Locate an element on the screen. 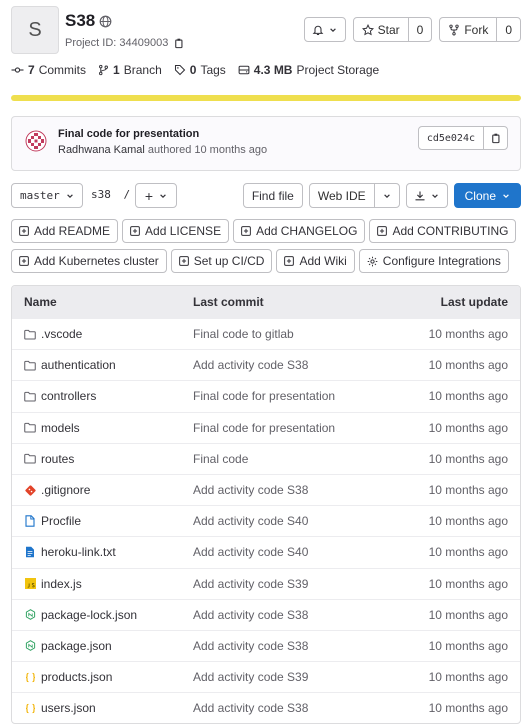  branches-count: 1 is located at coordinates (116, 70).